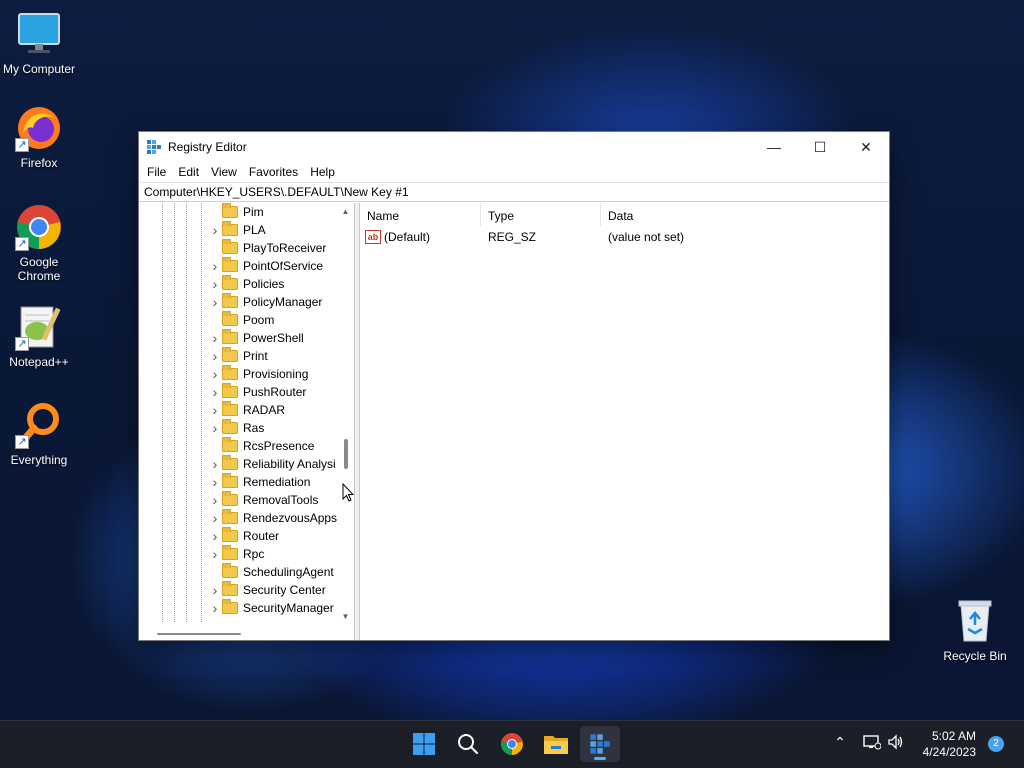 The image size is (1024, 768). I want to click on desktop-icon-my-computer: My Computer, so click(39, 43).